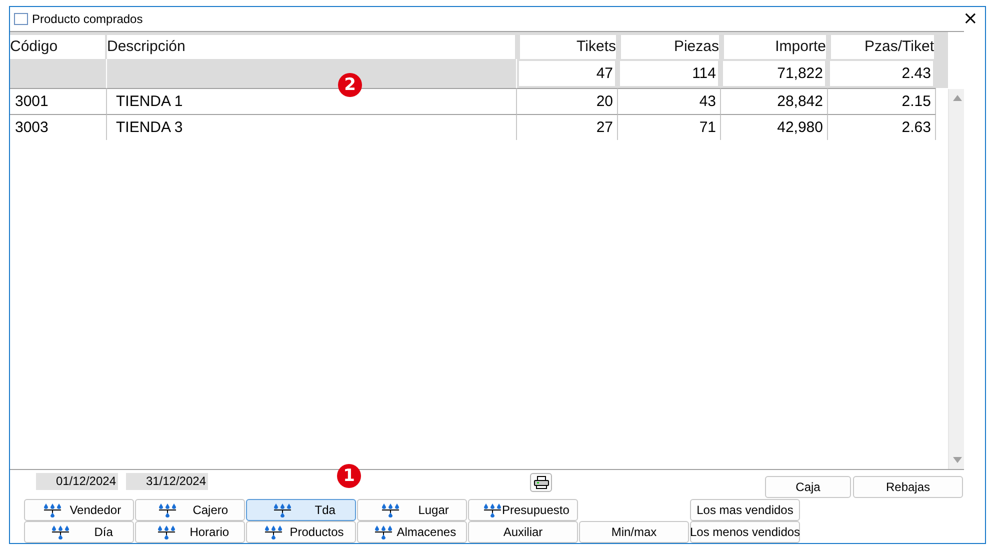  I want to click on scroll-up-icon, so click(957, 98).